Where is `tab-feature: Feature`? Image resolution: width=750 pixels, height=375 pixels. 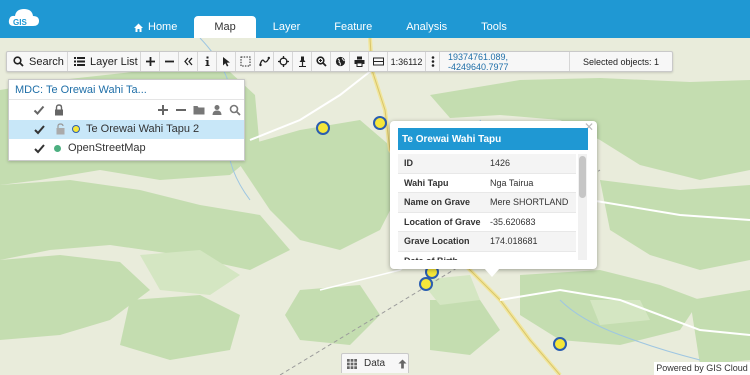
tab-feature: Feature is located at coordinates (353, 27).